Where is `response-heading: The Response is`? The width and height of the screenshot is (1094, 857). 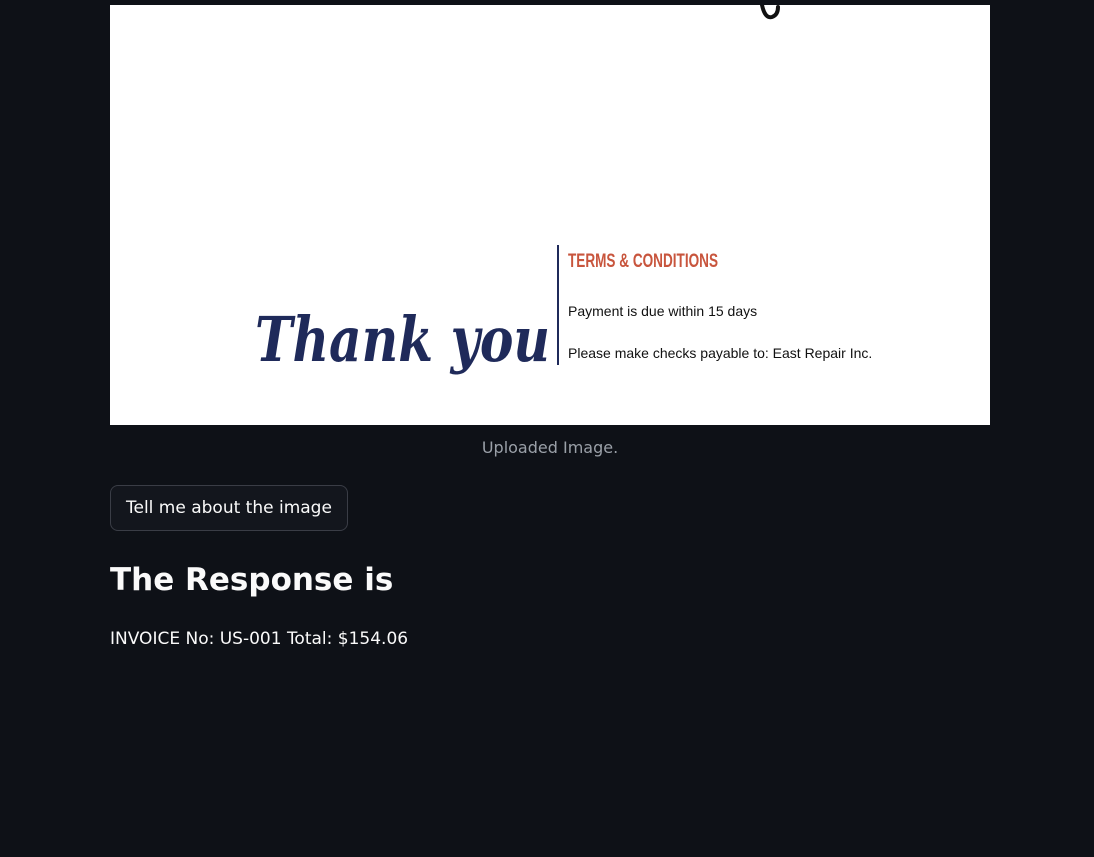
response-heading: The Response is is located at coordinates (252, 580).